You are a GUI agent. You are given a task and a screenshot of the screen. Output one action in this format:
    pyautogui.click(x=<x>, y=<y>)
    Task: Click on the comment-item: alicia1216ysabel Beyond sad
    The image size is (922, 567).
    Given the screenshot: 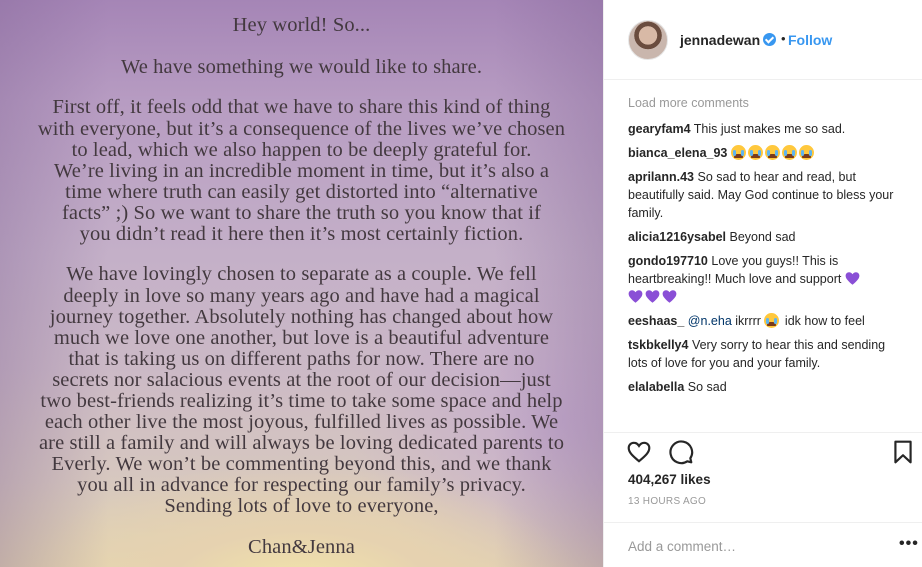 What is the action you would take?
    pyautogui.click(x=768, y=237)
    